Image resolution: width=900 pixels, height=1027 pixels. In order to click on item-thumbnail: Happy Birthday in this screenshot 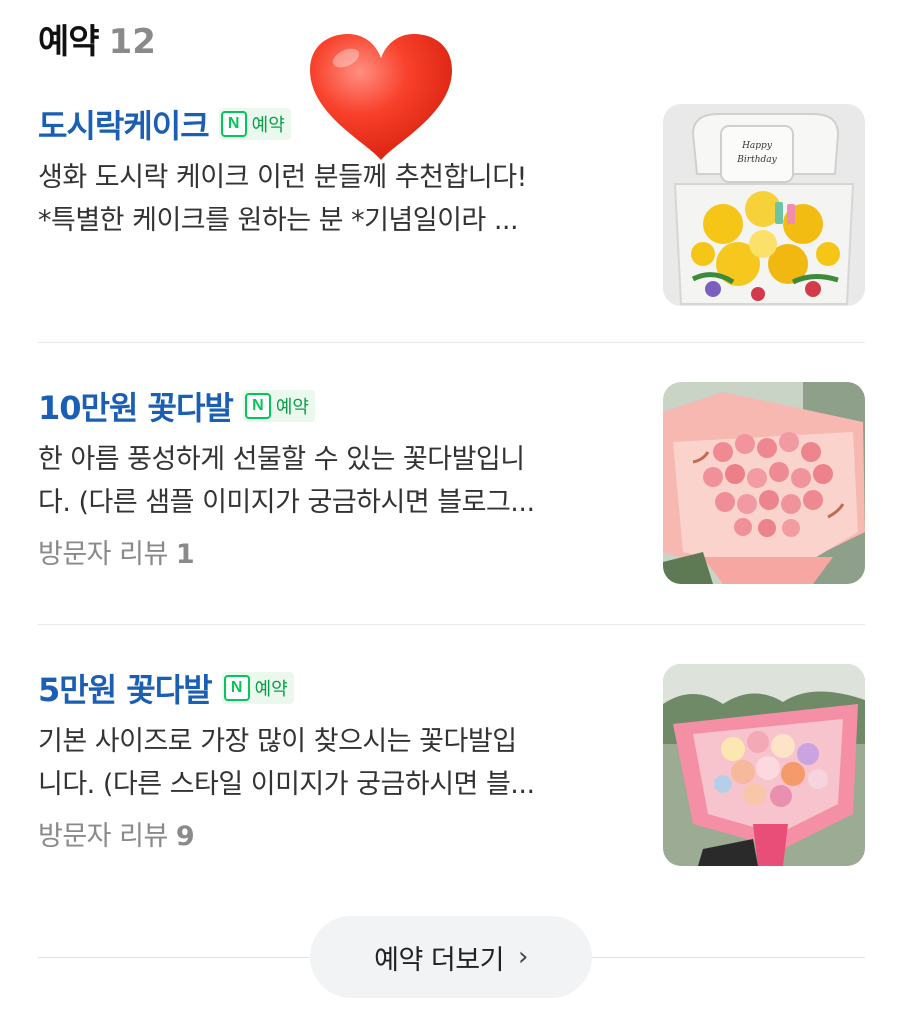, I will do `click(764, 205)`.